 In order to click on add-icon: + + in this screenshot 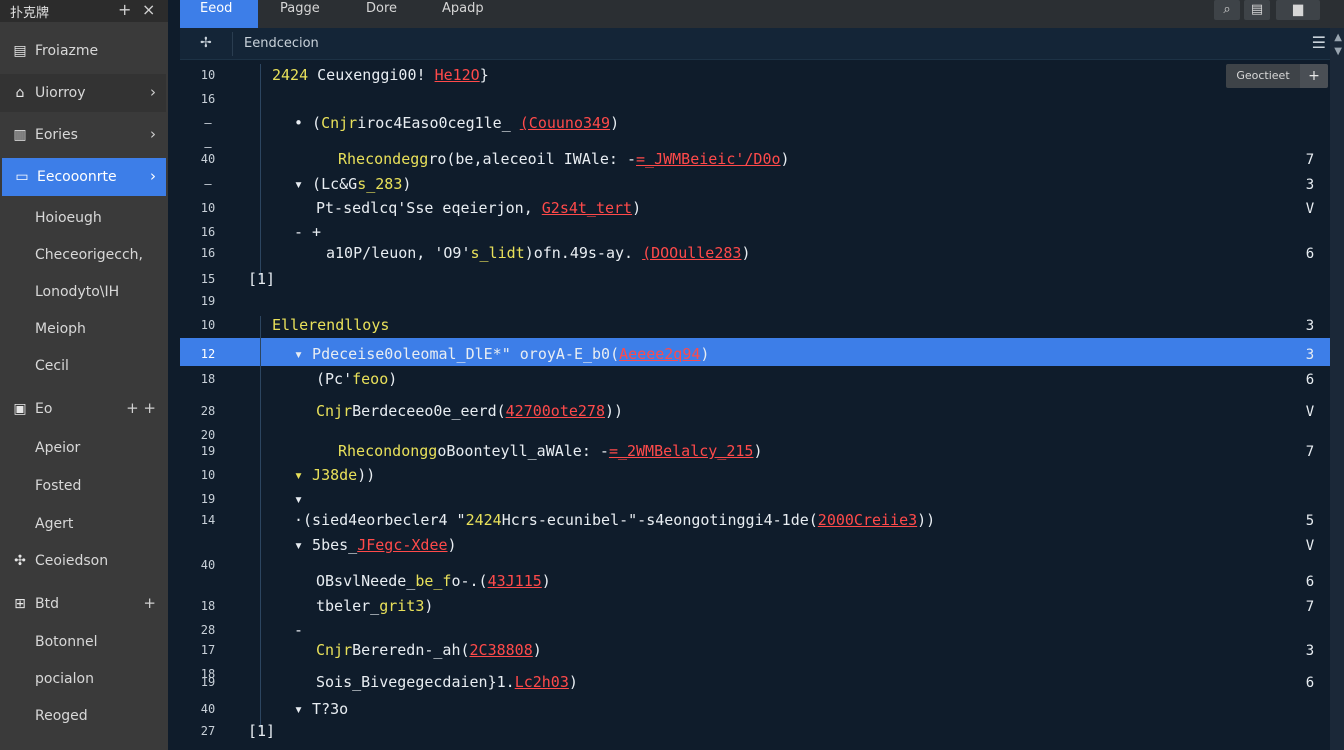, I will do `click(141, 408)`.